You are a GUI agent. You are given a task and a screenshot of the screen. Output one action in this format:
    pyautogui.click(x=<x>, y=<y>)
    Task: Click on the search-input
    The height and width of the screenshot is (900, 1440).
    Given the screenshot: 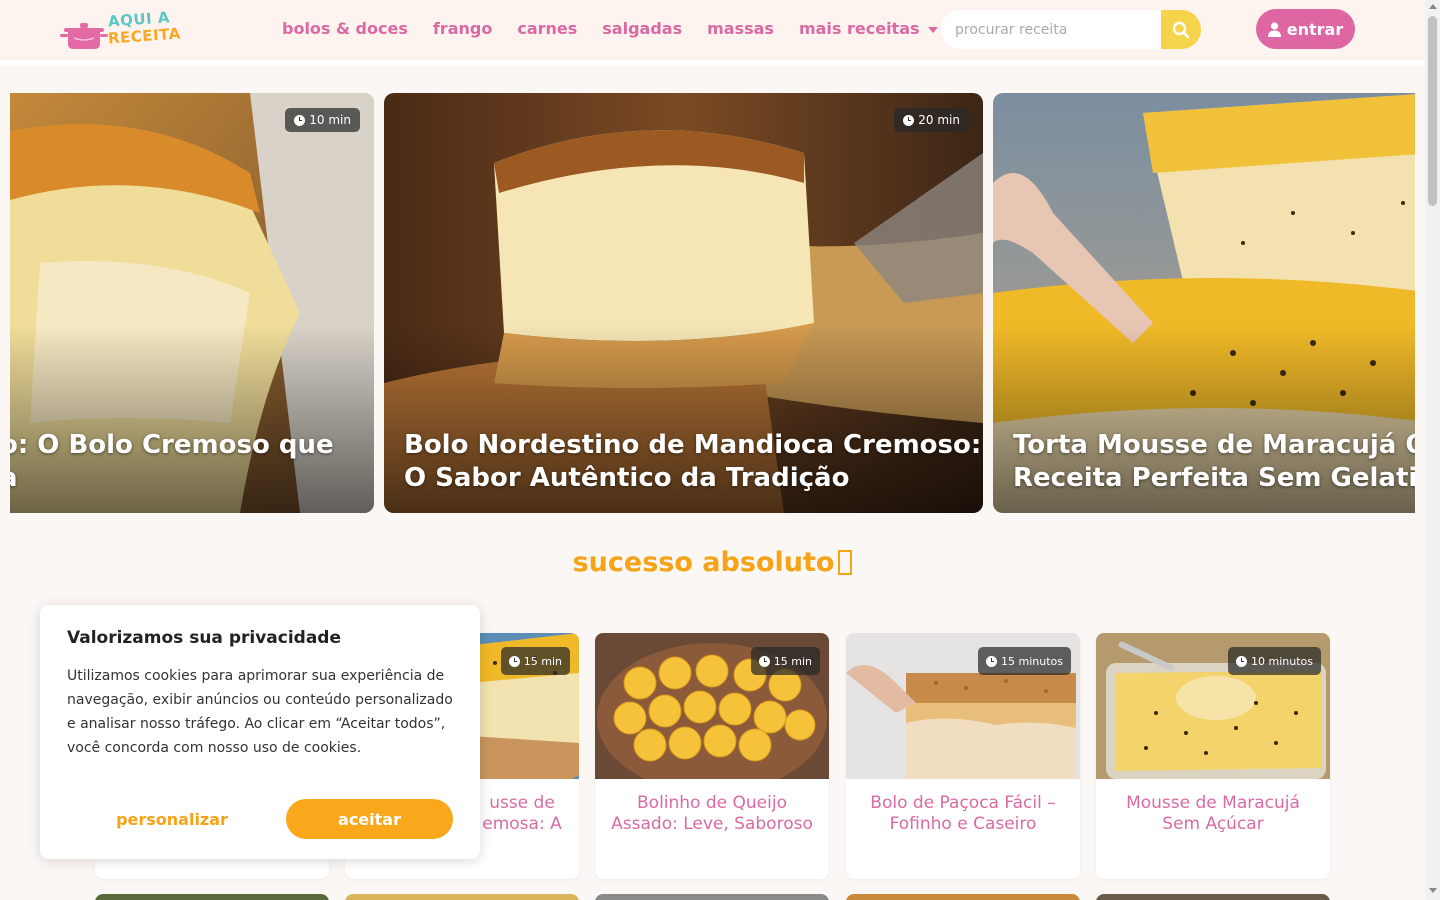 What is the action you would take?
    pyautogui.click(x=1051, y=29)
    